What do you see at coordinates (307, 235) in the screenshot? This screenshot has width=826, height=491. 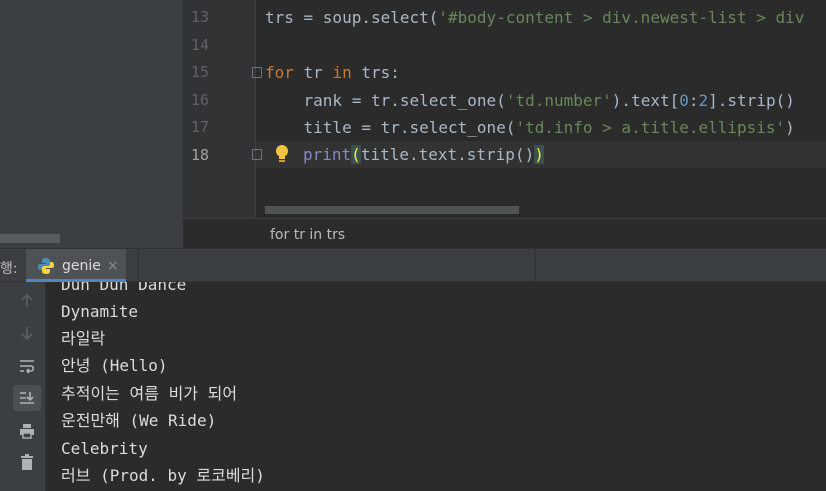 I see `breadcrumb: for tr in trs` at bounding box center [307, 235].